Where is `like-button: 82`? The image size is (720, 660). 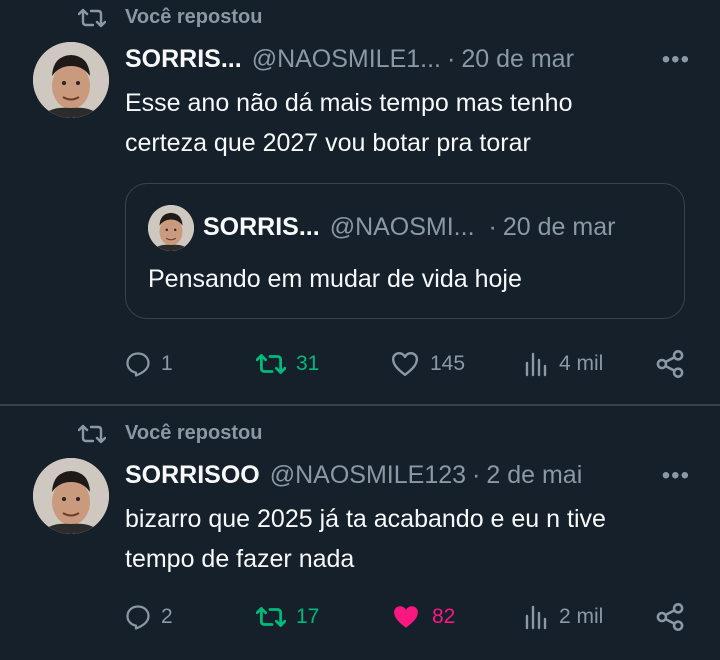
like-button: 82 is located at coordinates (422, 617).